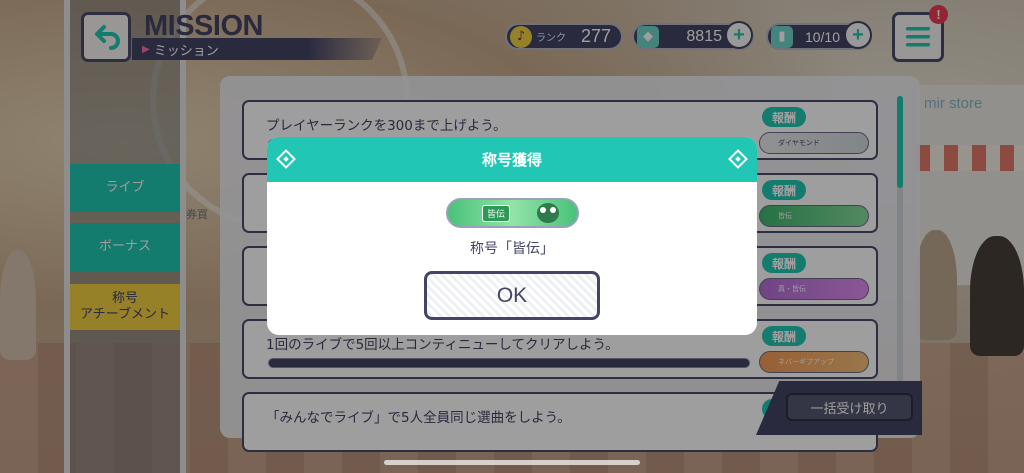 This screenshot has height=473, width=1024. I want to click on title-badge: 皆伝, so click(512, 213).